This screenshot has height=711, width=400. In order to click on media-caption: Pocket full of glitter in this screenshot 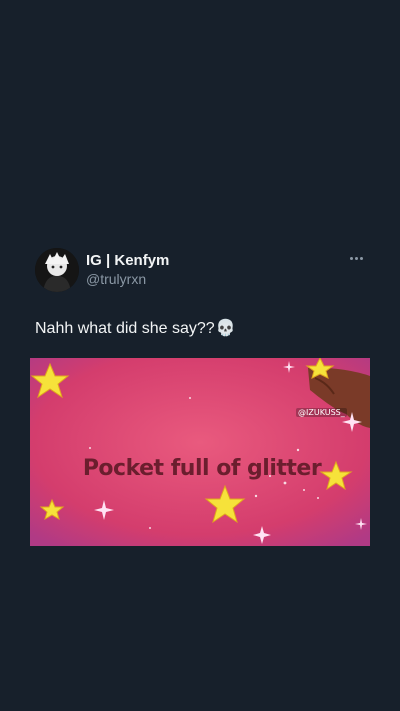, I will do `click(202, 468)`.